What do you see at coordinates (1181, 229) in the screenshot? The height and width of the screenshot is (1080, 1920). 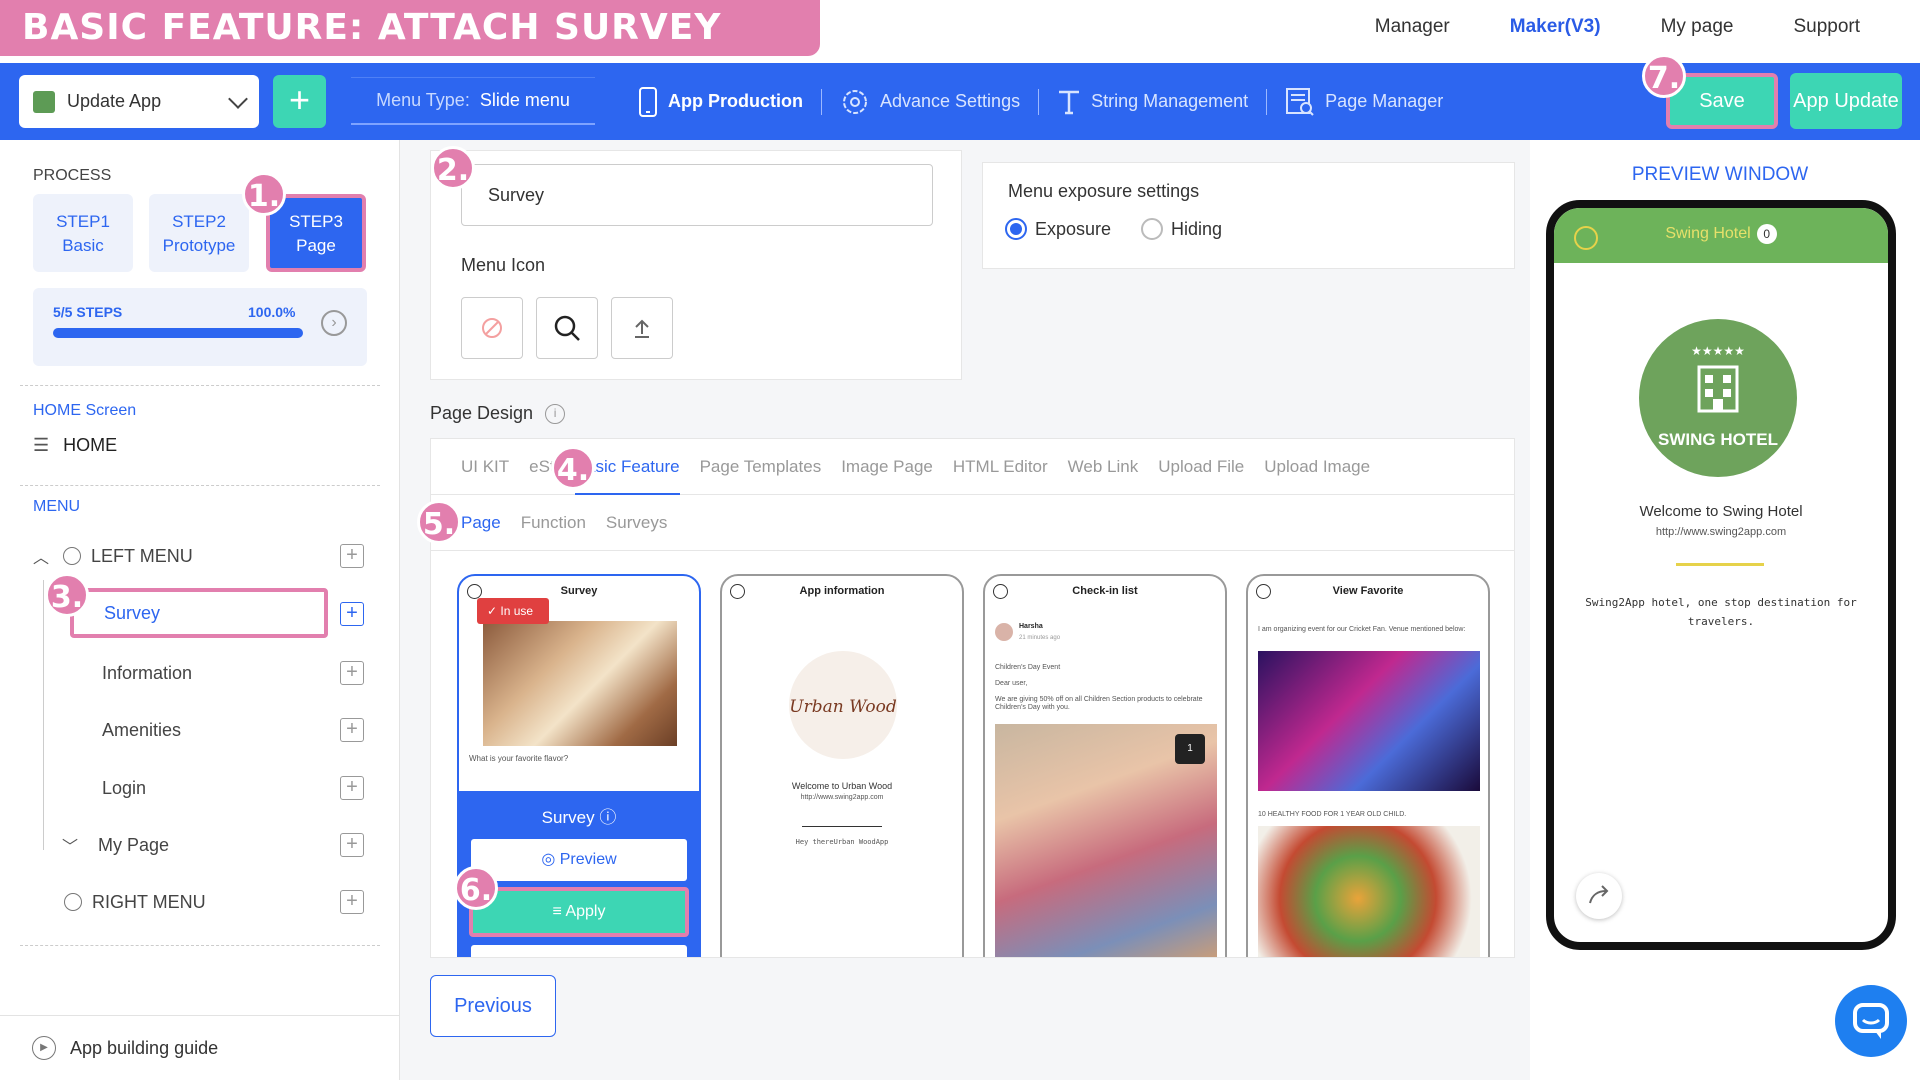 I see `hiding-radio: Hiding` at bounding box center [1181, 229].